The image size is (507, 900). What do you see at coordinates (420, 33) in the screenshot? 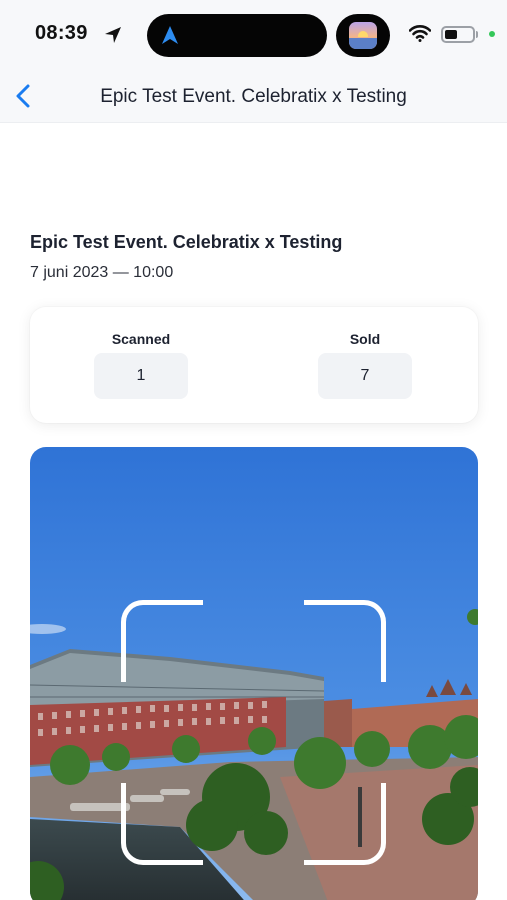
I see `wifi-icon` at bounding box center [420, 33].